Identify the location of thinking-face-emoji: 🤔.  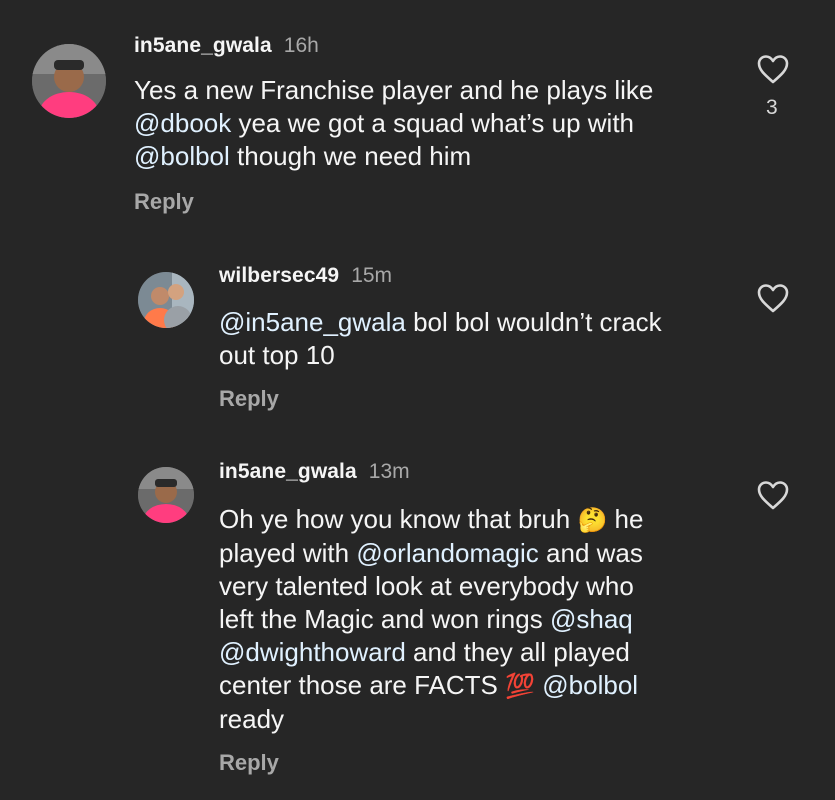
(592, 520).